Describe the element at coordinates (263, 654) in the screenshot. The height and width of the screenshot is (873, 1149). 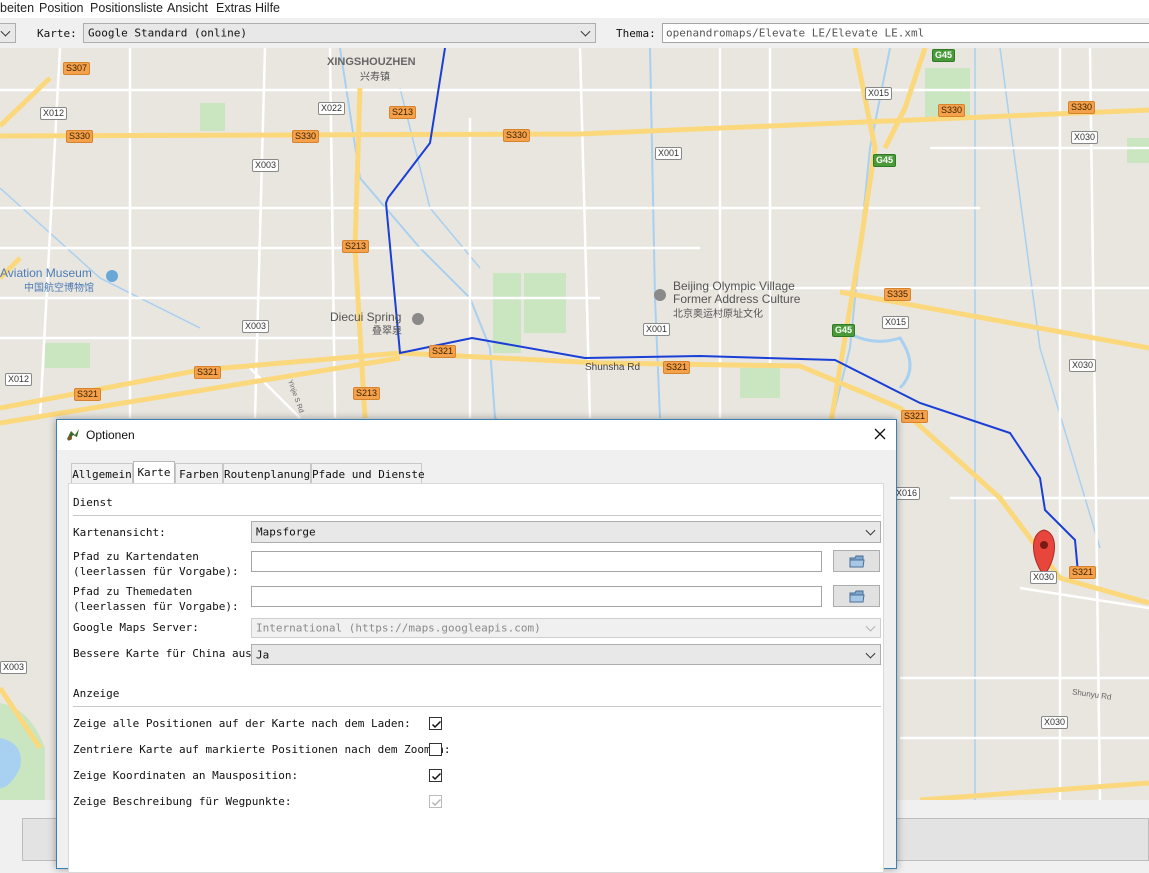
I see `better-china-value: Ja` at that location.